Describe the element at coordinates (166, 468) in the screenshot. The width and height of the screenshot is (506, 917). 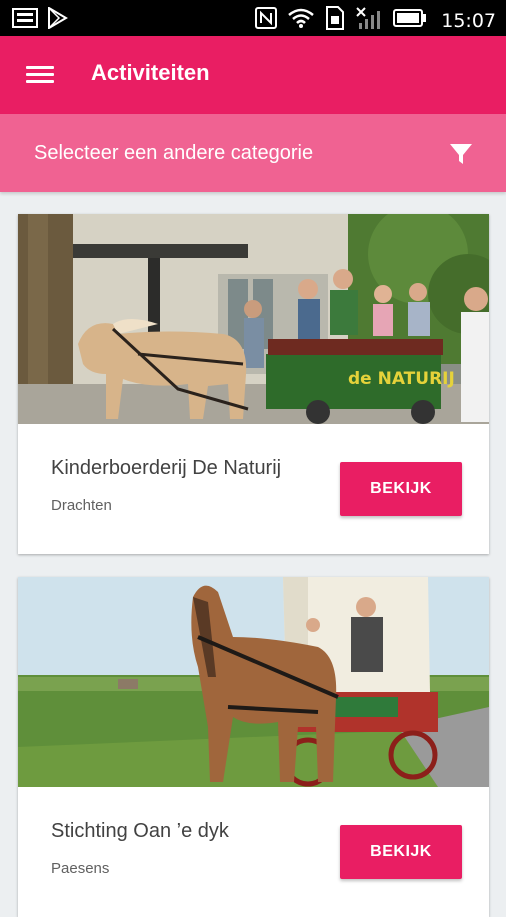
I see `activity-title: Kinderboerderij De Naturij` at that location.